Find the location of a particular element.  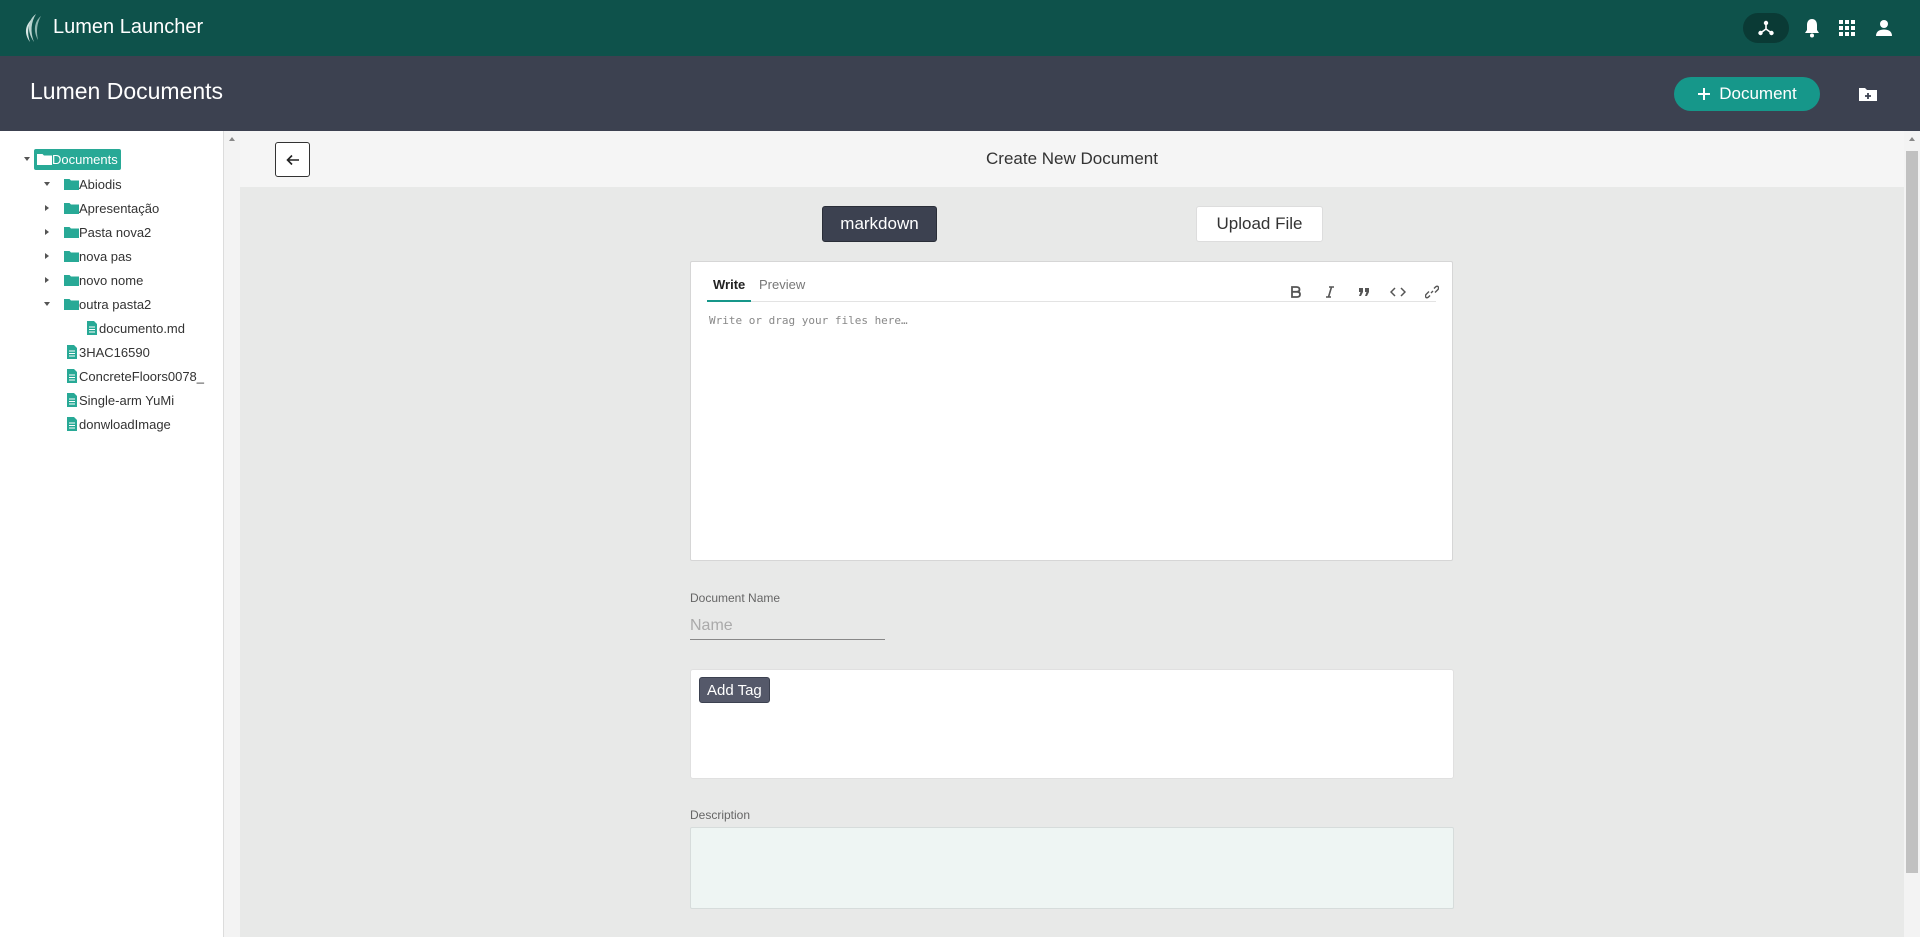

tree-item-label: documento.md is located at coordinates (142, 328).